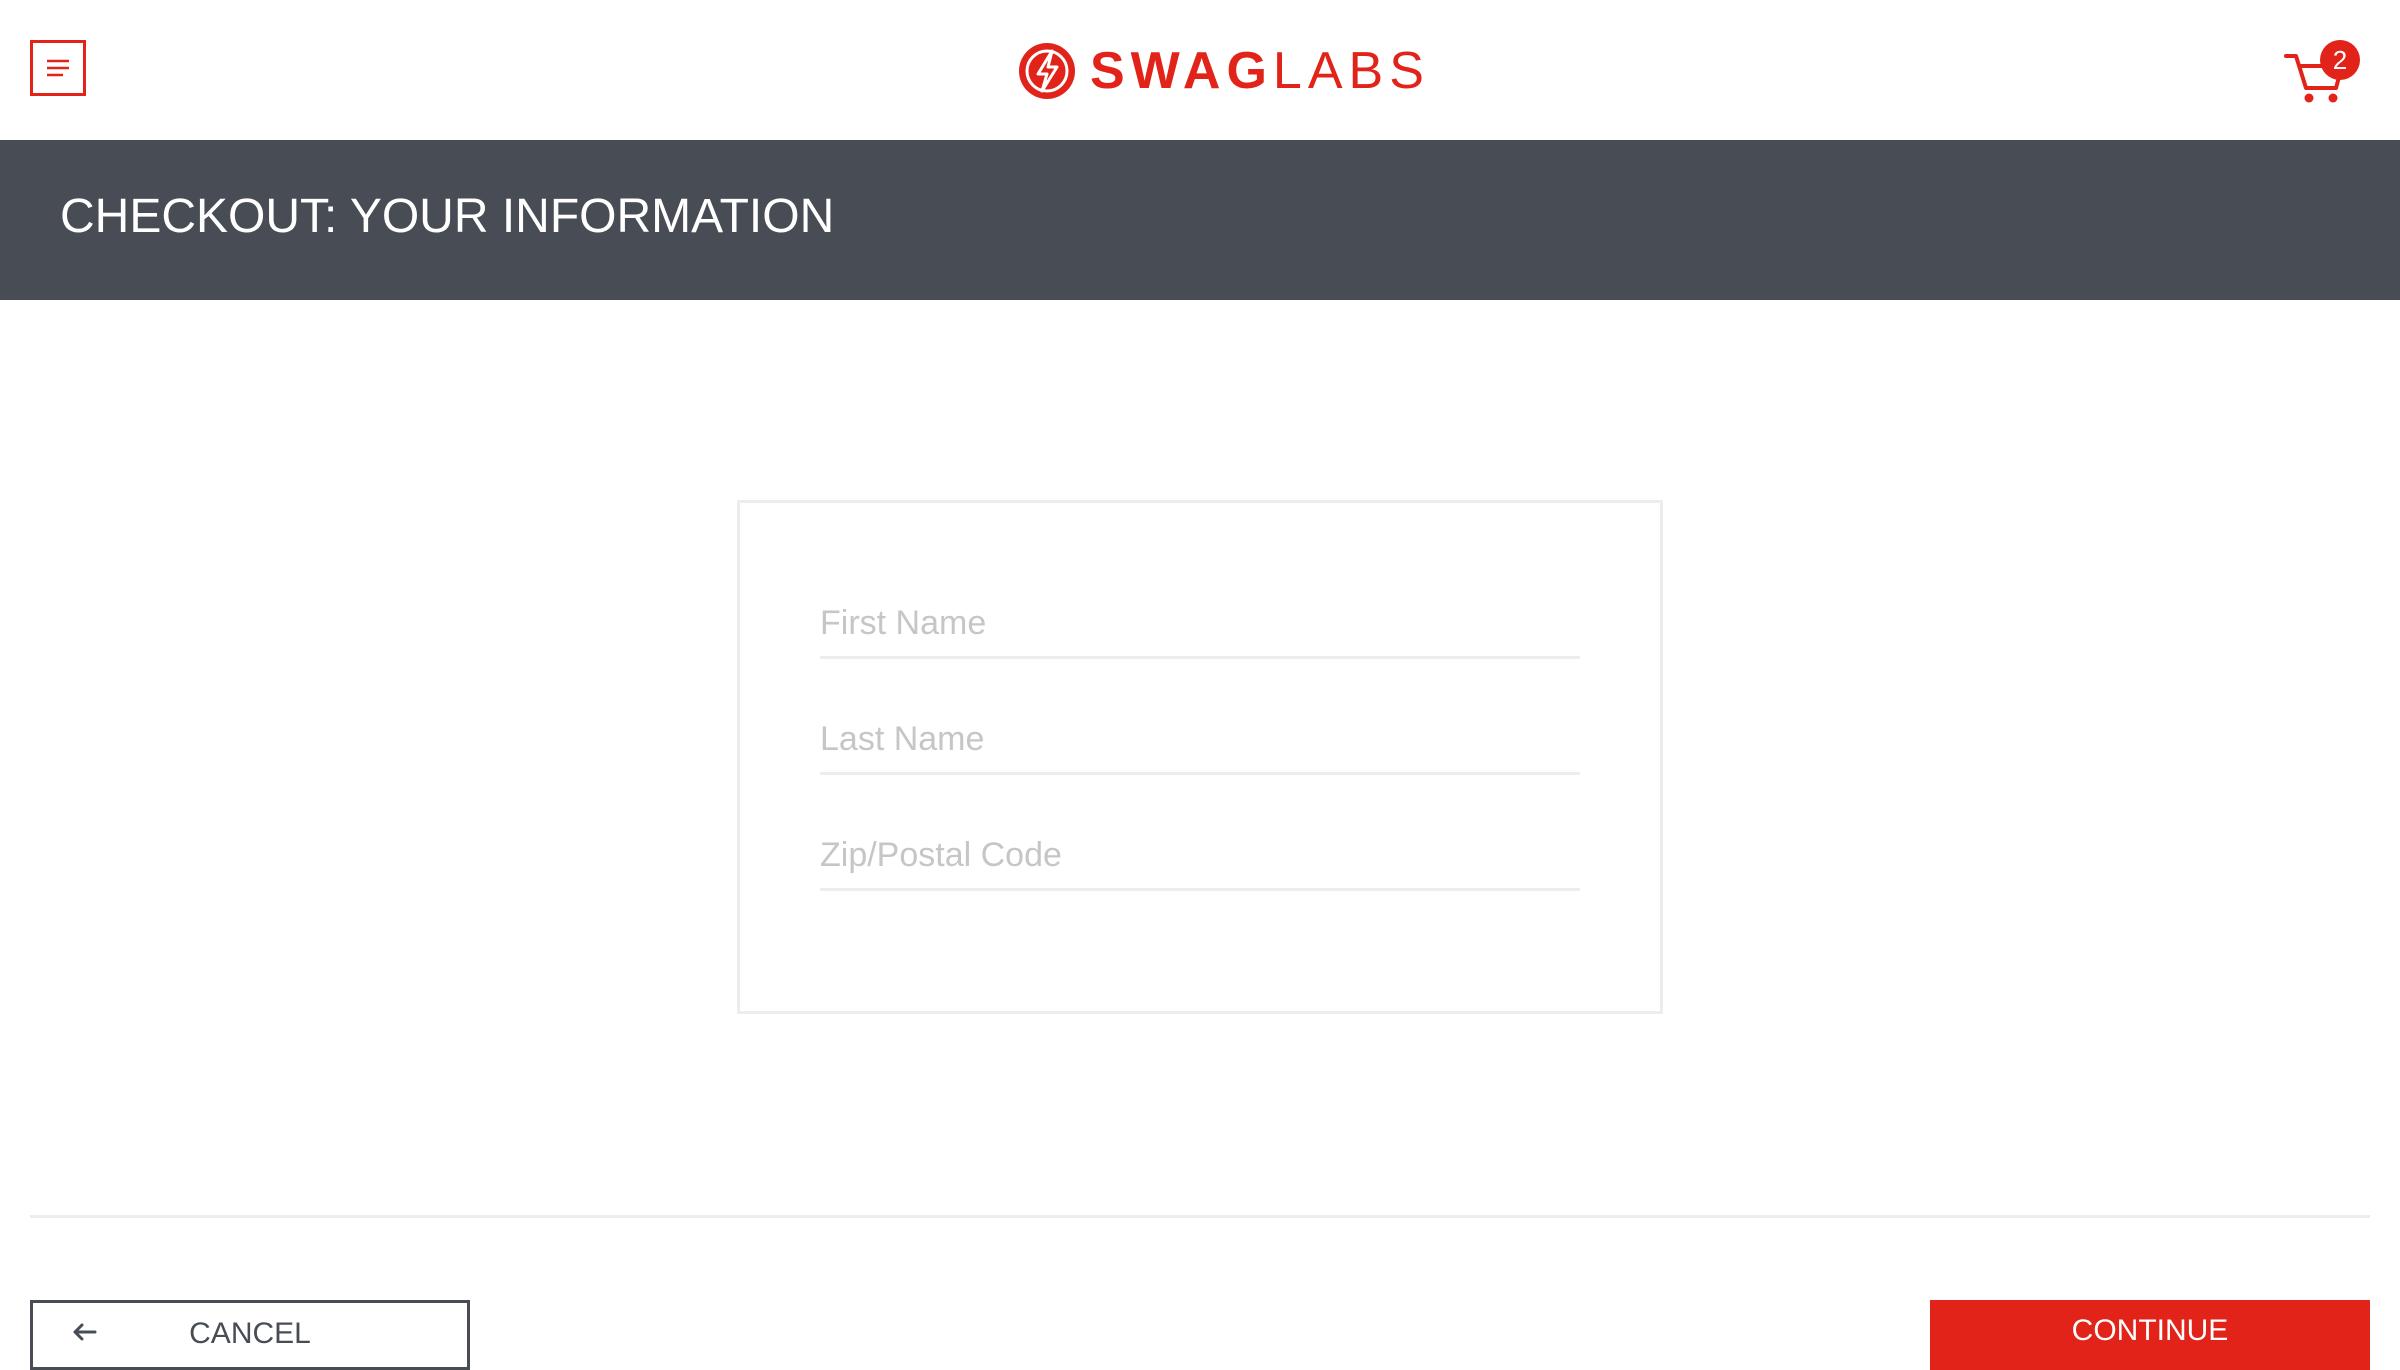 The width and height of the screenshot is (2400, 1370). I want to click on app-header: SWAGLABS 2, so click(1200, 70).